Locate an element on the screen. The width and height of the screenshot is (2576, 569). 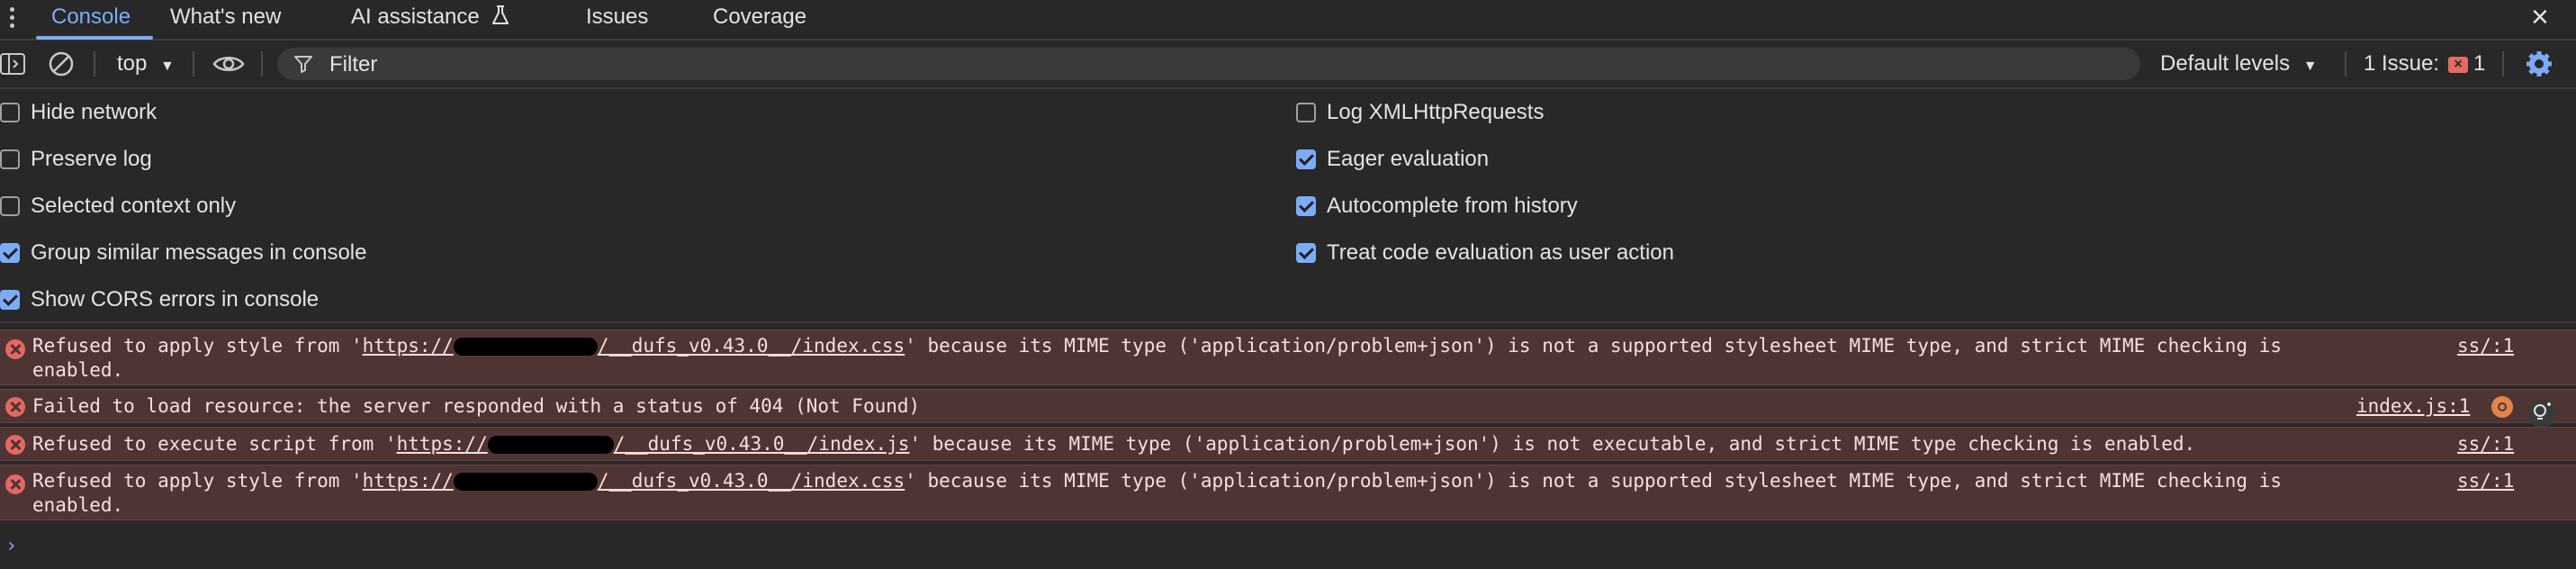
error-badge-icon: × is located at coordinates (2458, 64).